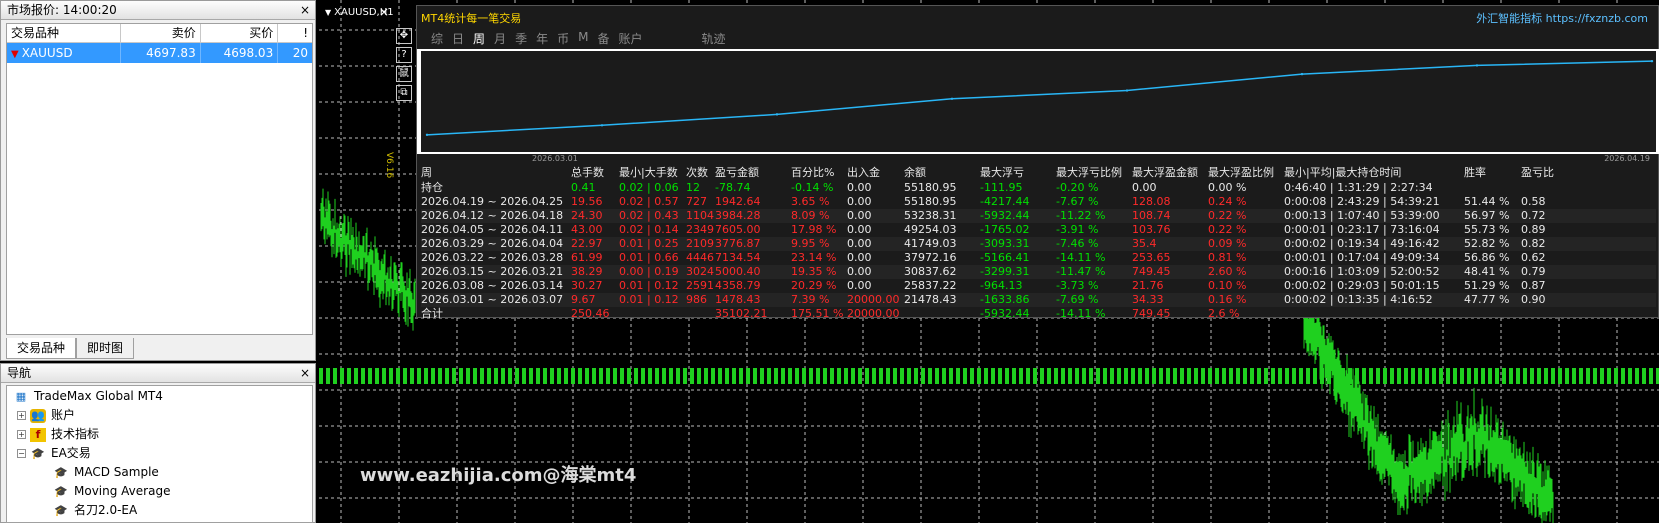  What do you see at coordinates (738, 285) in the screenshot?
I see `stats-cell: 4358.79` at bounding box center [738, 285].